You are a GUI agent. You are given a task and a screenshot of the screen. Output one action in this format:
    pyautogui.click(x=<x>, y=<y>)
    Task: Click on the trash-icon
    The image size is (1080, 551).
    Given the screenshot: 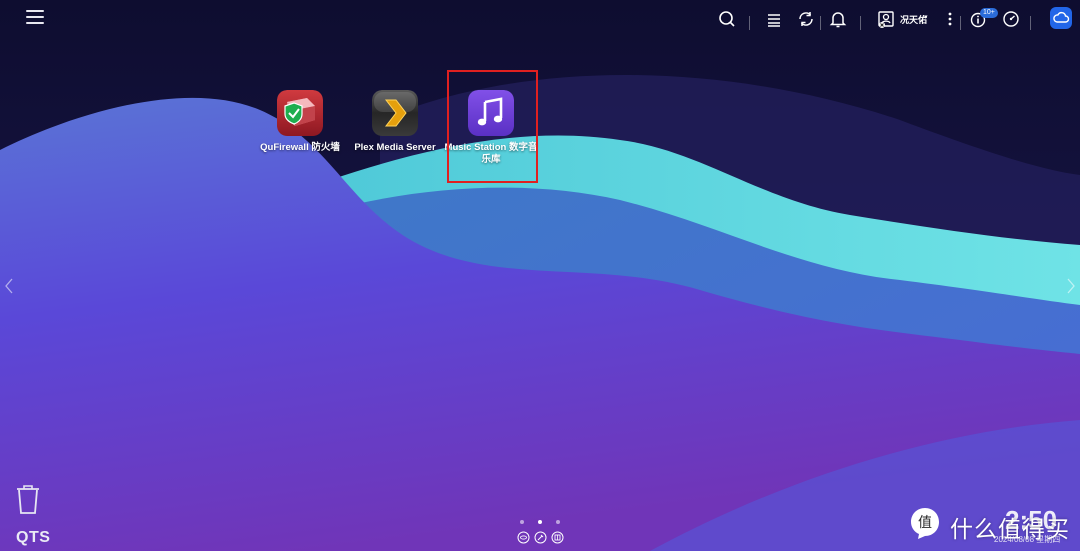 What is the action you would take?
    pyautogui.click(x=28, y=499)
    